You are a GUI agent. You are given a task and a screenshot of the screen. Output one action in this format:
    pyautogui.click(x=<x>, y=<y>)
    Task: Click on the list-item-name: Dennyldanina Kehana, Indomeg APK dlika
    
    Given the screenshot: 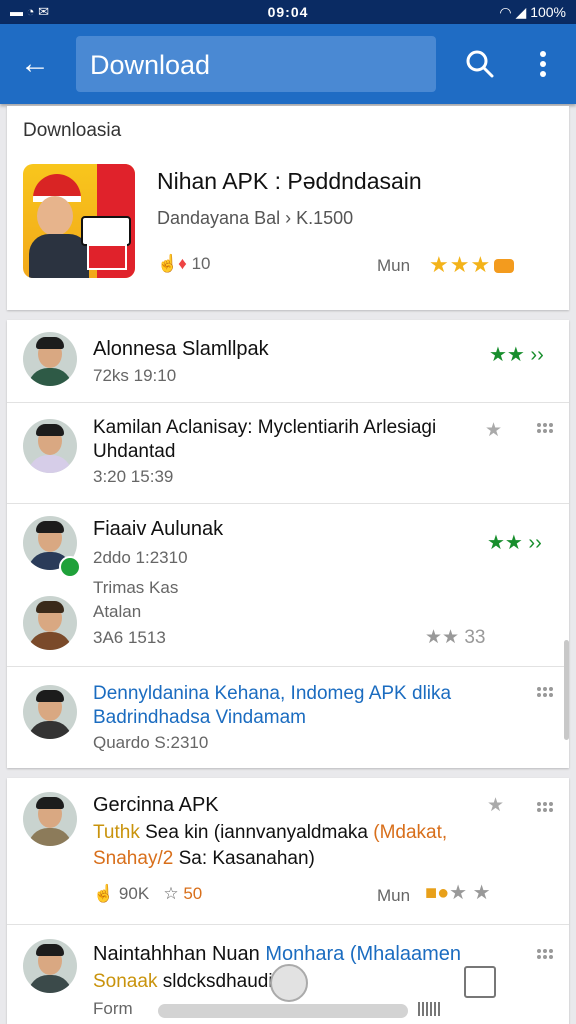 What is the action you would take?
    pyautogui.click(x=272, y=693)
    